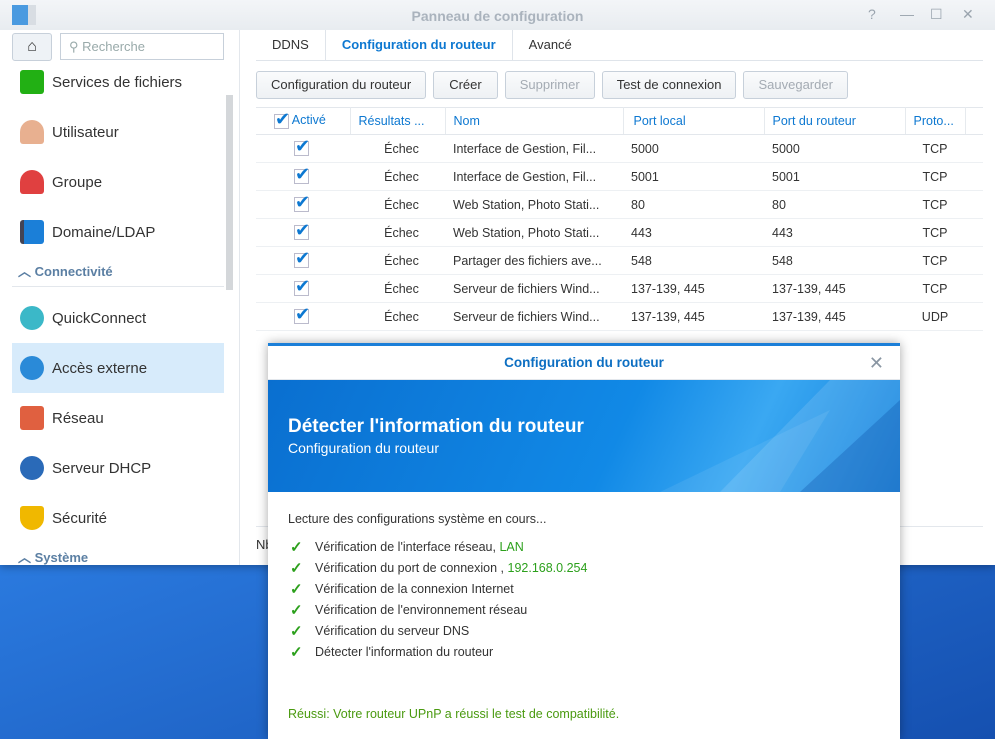 This screenshot has height=739, width=995. What do you see at coordinates (341, 85) in the screenshot?
I see `router-config-button: Configuration du routeur` at bounding box center [341, 85].